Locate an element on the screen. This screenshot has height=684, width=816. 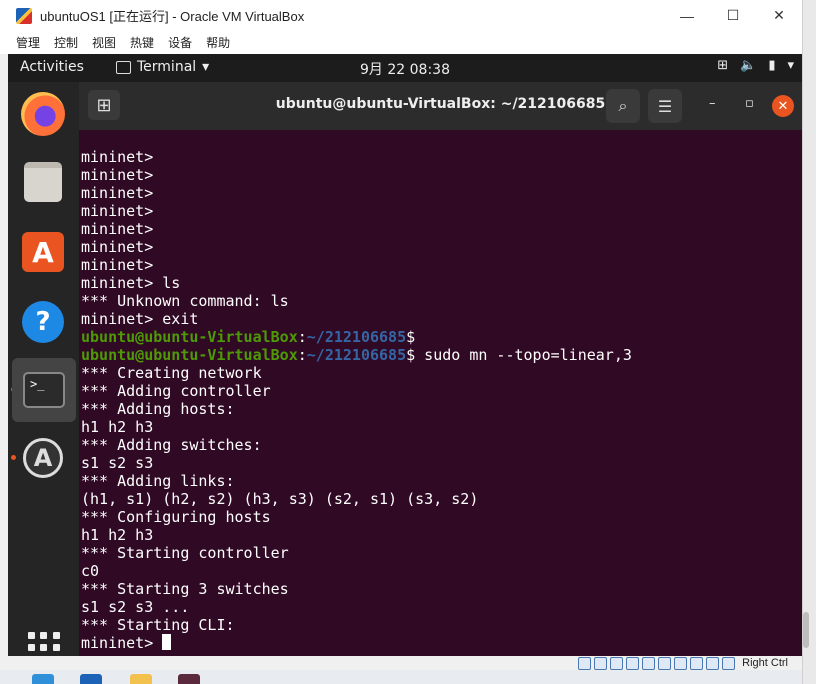
dock-terminal: >_ is located at coordinates (44, 390).